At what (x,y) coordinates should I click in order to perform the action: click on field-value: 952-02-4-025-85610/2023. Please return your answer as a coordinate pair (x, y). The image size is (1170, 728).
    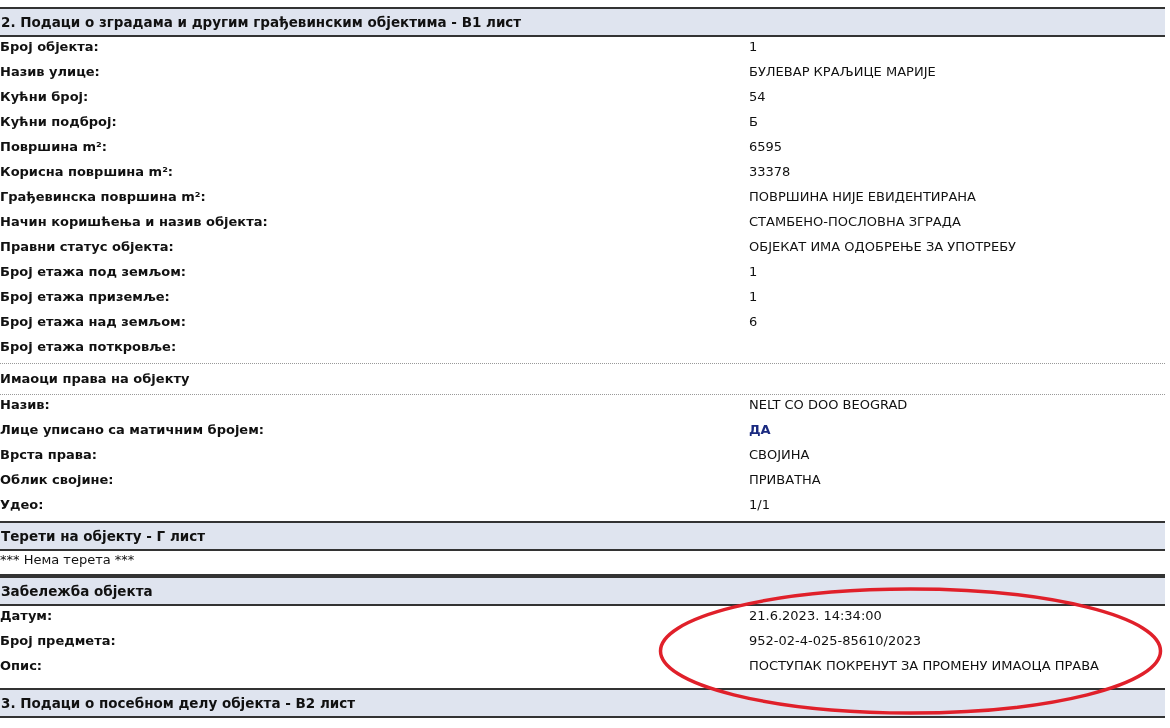
    Looking at the image, I should click on (835, 641).